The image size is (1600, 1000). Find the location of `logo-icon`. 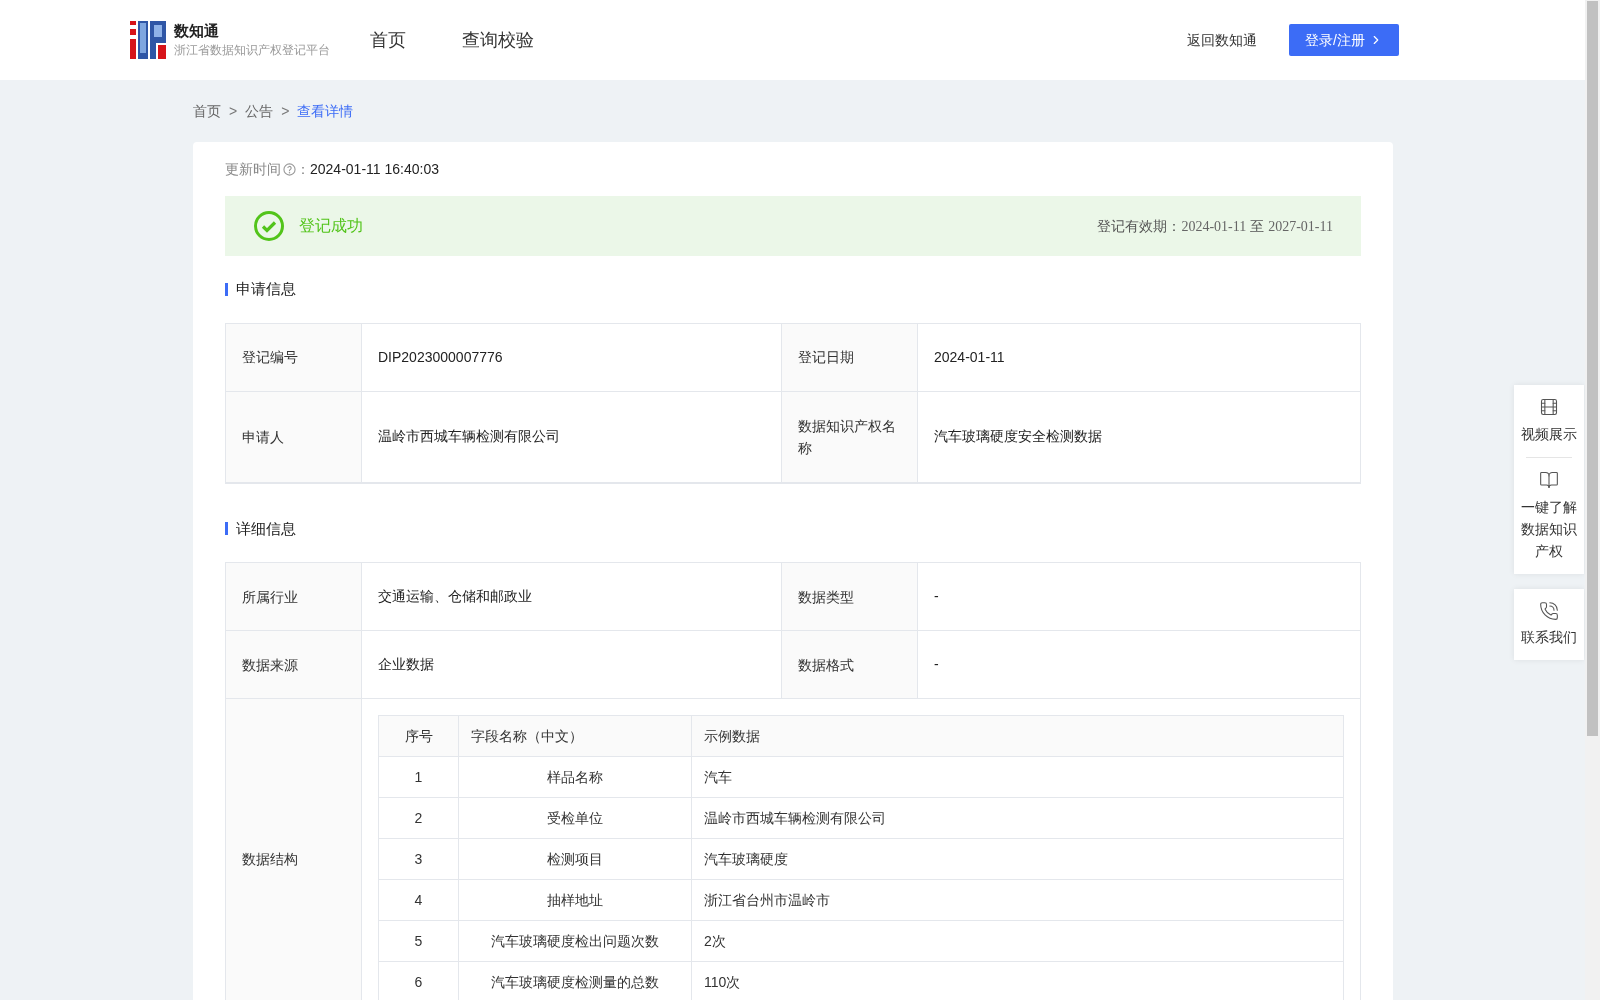

logo-icon is located at coordinates (148, 40).